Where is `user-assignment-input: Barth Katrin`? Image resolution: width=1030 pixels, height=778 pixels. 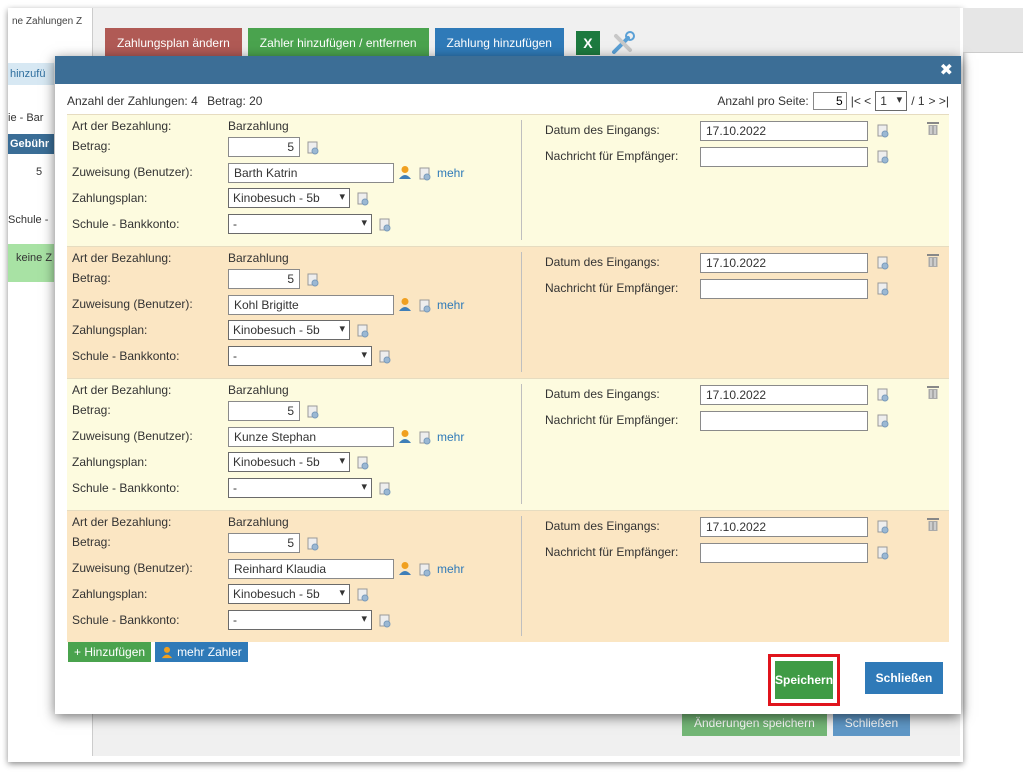 user-assignment-input: Barth Katrin is located at coordinates (311, 173).